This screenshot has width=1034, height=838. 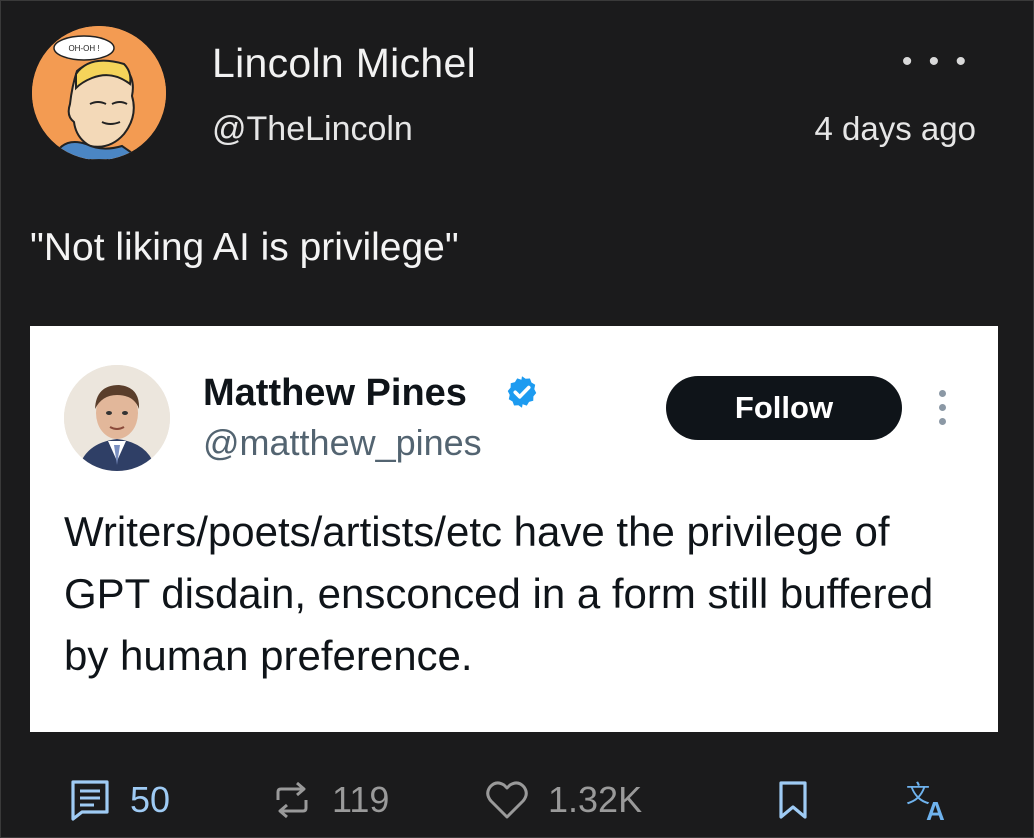 What do you see at coordinates (329, 800) in the screenshot?
I see `repost-button: 119` at bounding box center [329, 800].